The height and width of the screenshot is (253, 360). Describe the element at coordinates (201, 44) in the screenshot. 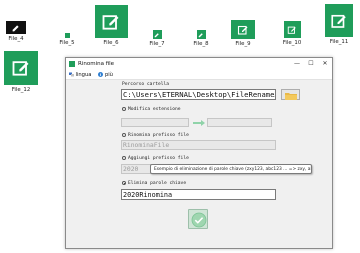

I see `file-label: File_8` at that location.